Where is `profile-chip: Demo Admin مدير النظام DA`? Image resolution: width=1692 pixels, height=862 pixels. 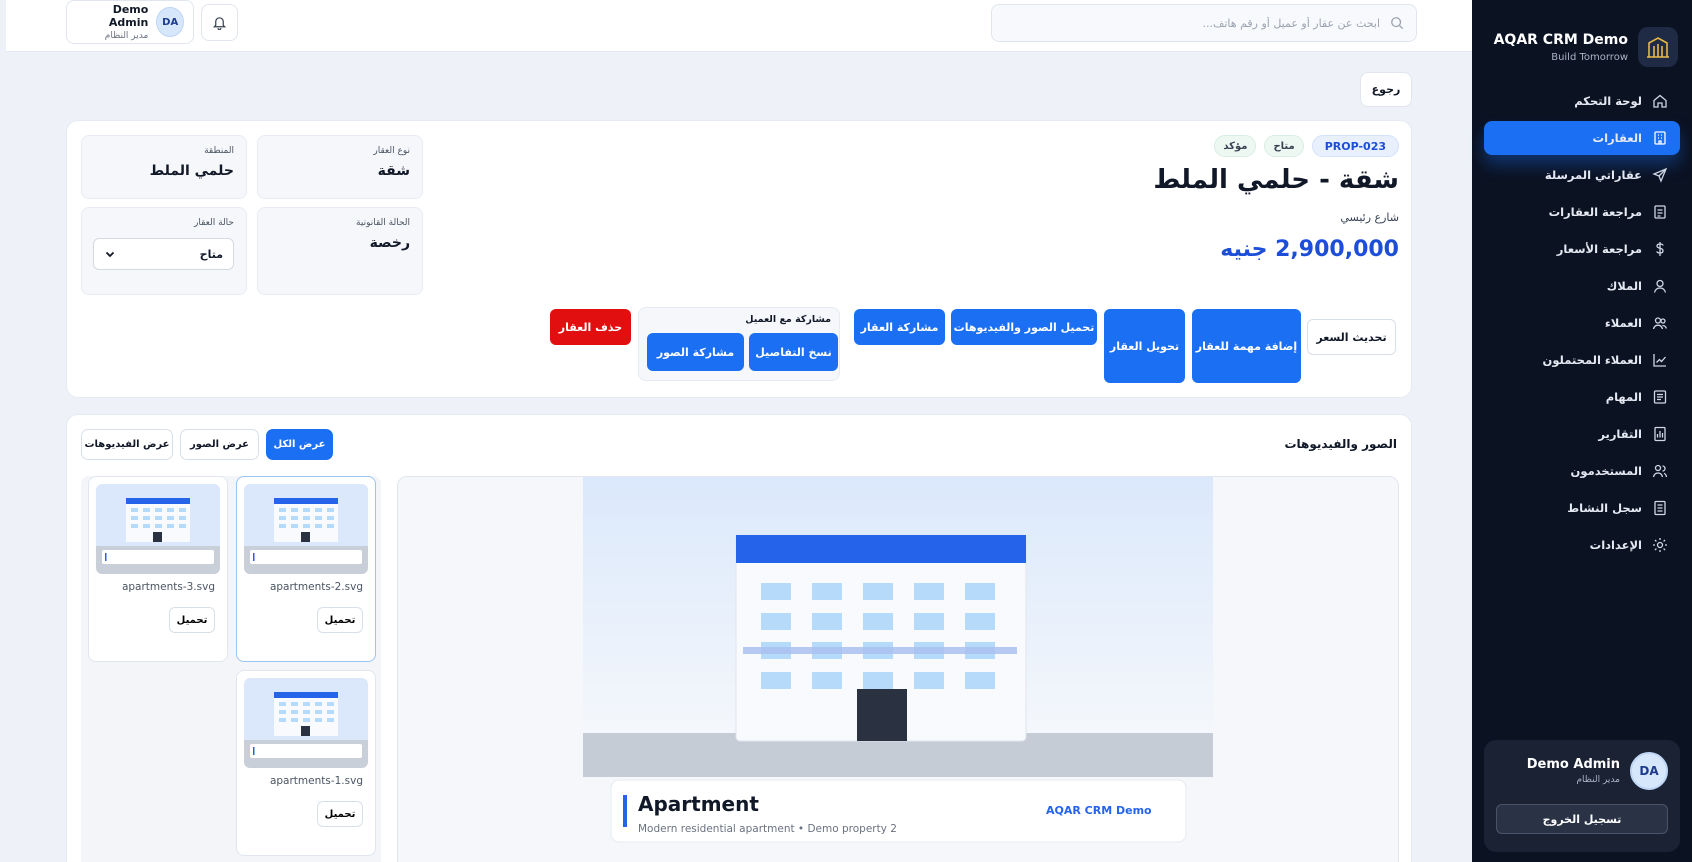
profile-chip: Demo Admin مدير النظام DA is located at coordinates (130, 22).